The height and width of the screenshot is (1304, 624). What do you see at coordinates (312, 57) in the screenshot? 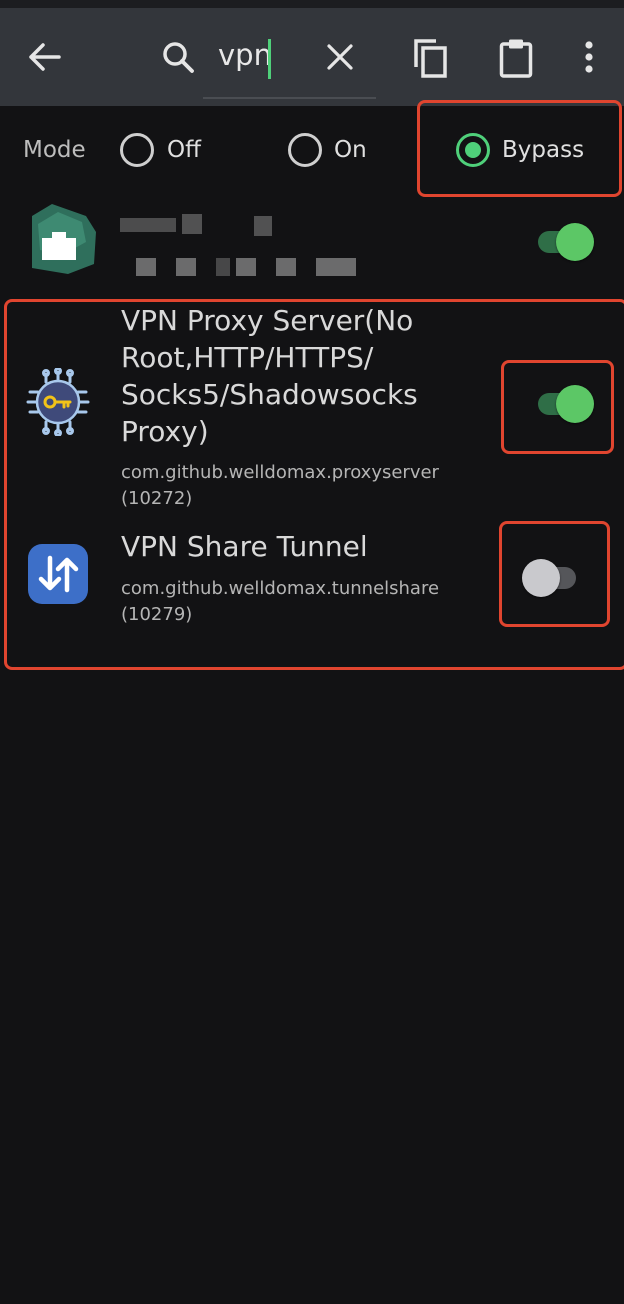
I see `toolbar: vpn` at bounding box center [312, 57].